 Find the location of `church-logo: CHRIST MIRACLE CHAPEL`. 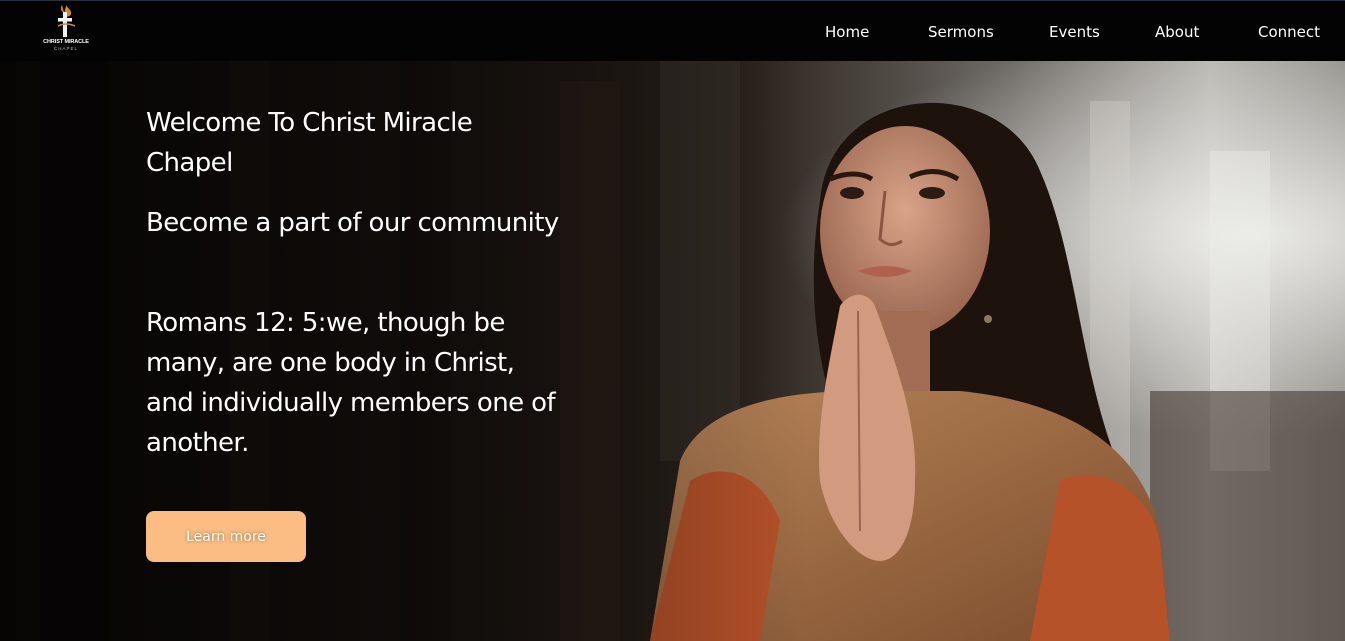

church-logo: CHRIST MIRACLE CHAPEL is located at coordinates (66, 30).